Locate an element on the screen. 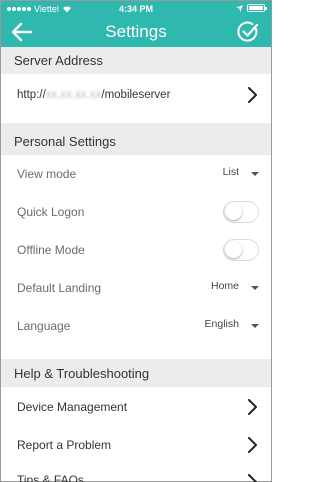 The width and height of the screenshot is (320, 482). section-header-personal: Personal Settings is located at coordinates (136, 139).